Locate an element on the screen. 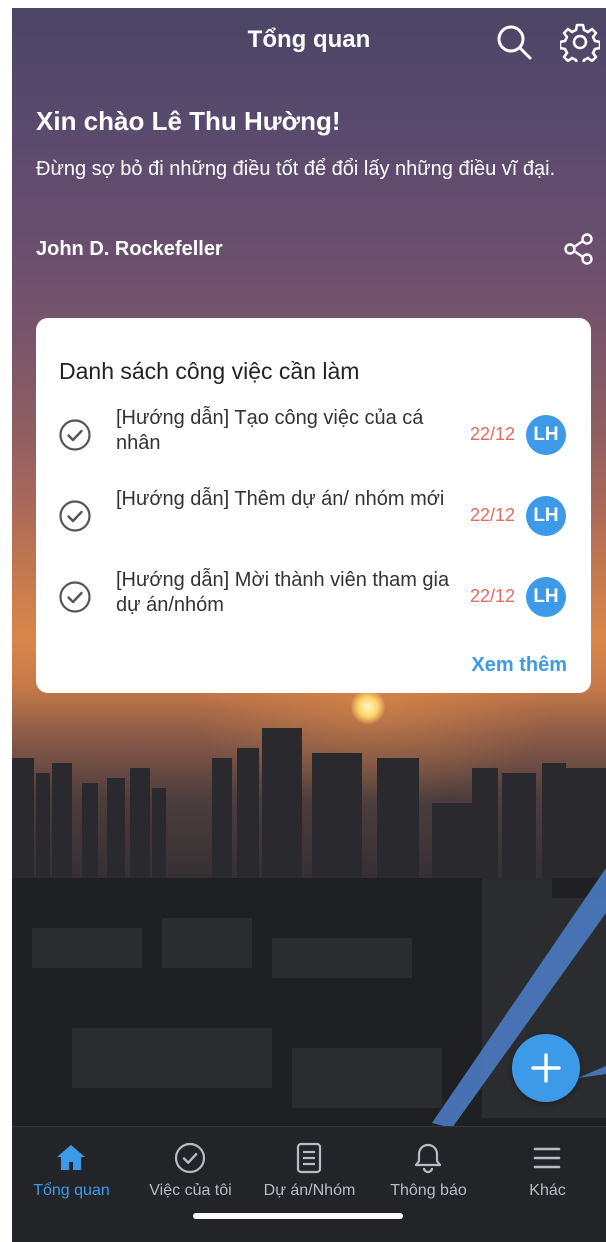 The image size is (606, 1242). tab-more: Khác is located at coordinates (547, 1167).